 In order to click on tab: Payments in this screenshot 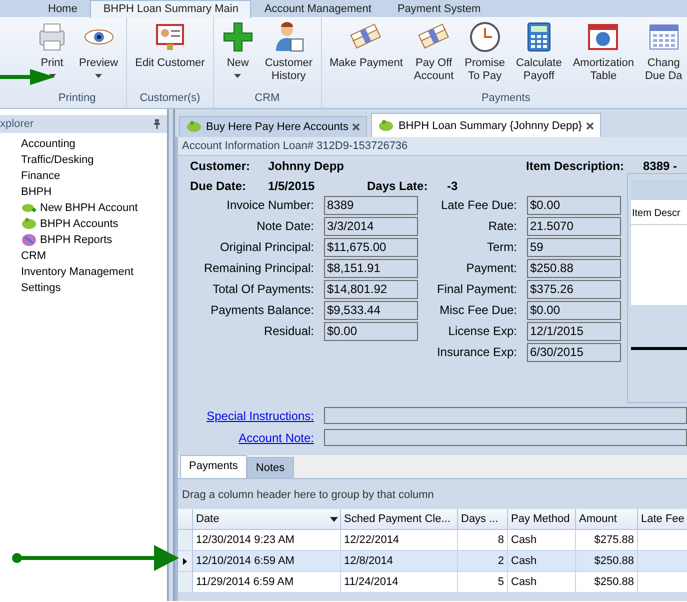, I will do `click(213, 466)`.